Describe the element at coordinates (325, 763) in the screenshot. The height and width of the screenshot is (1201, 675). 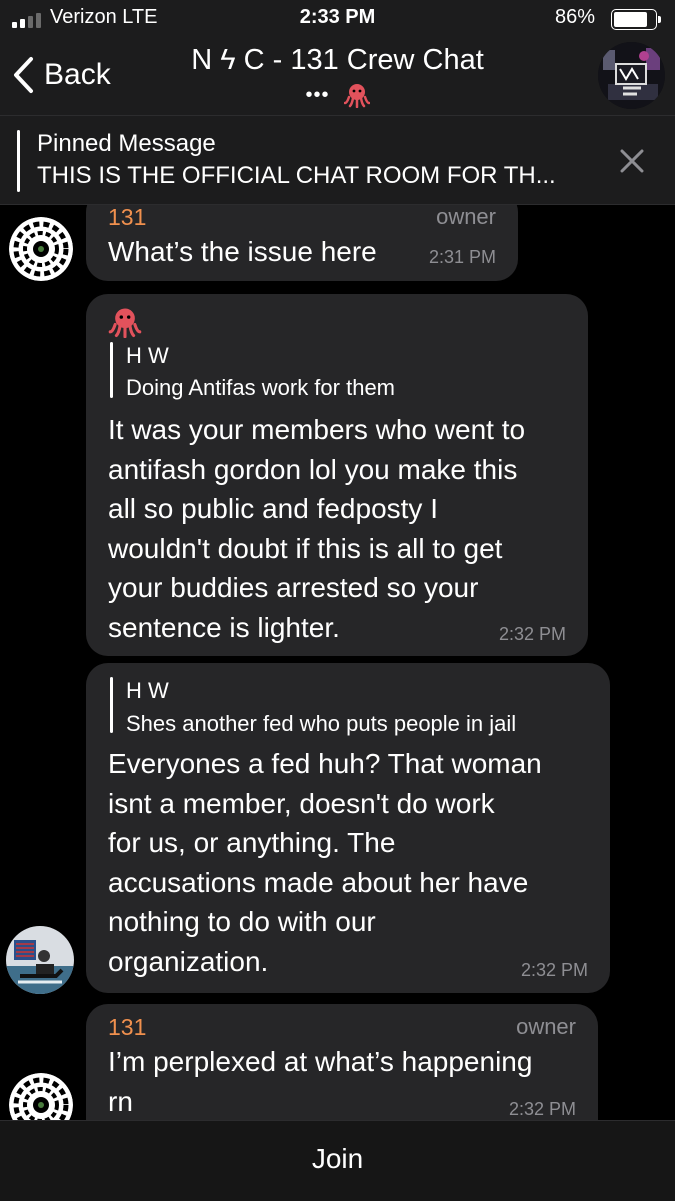
I see `message-line: Everyones a fed huh? That woman` at that location.